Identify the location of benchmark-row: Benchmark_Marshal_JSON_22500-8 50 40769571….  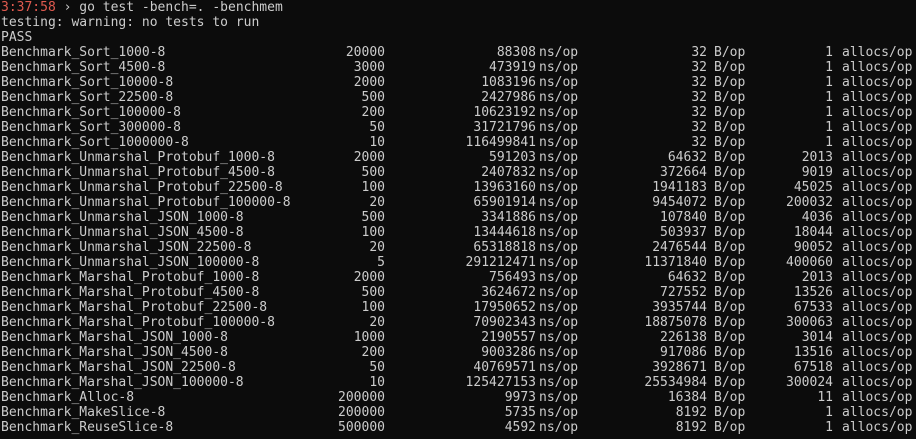
(458, 367).